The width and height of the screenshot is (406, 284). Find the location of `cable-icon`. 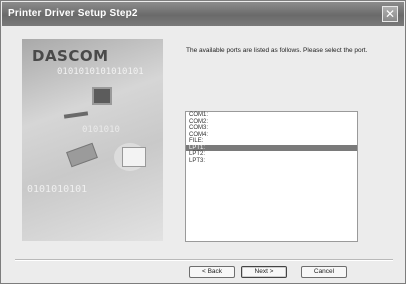

cable-icon is located at coordinates (76, 115).